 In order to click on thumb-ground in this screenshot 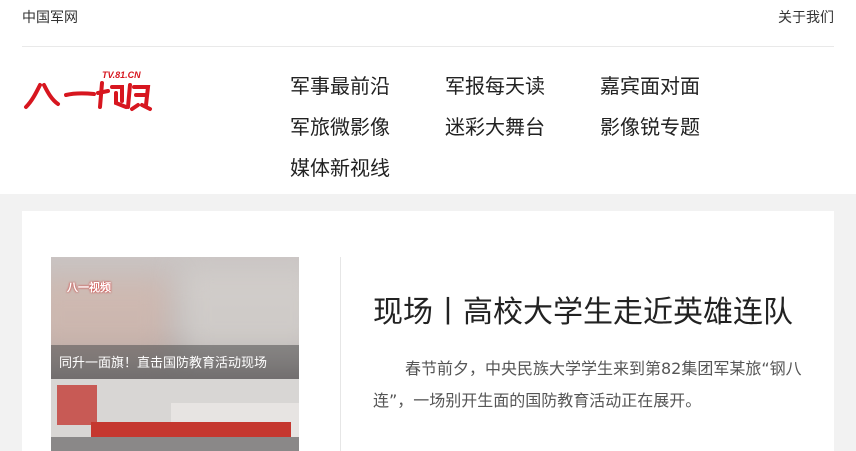, I will do `click(175, 444)`.